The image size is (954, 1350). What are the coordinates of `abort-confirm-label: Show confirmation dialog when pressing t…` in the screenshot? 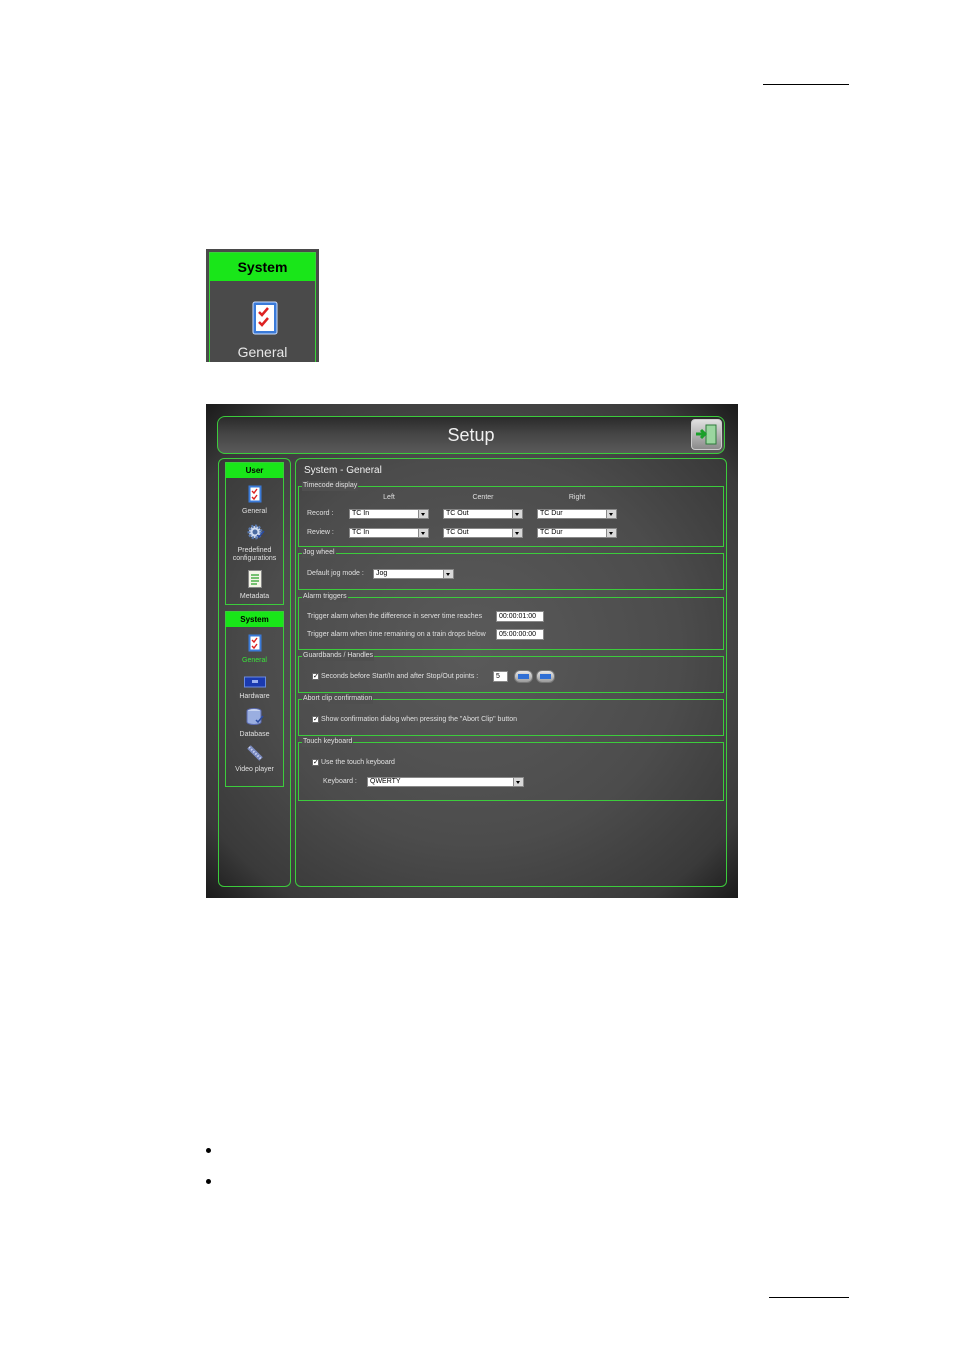 It's located at (419, 719).